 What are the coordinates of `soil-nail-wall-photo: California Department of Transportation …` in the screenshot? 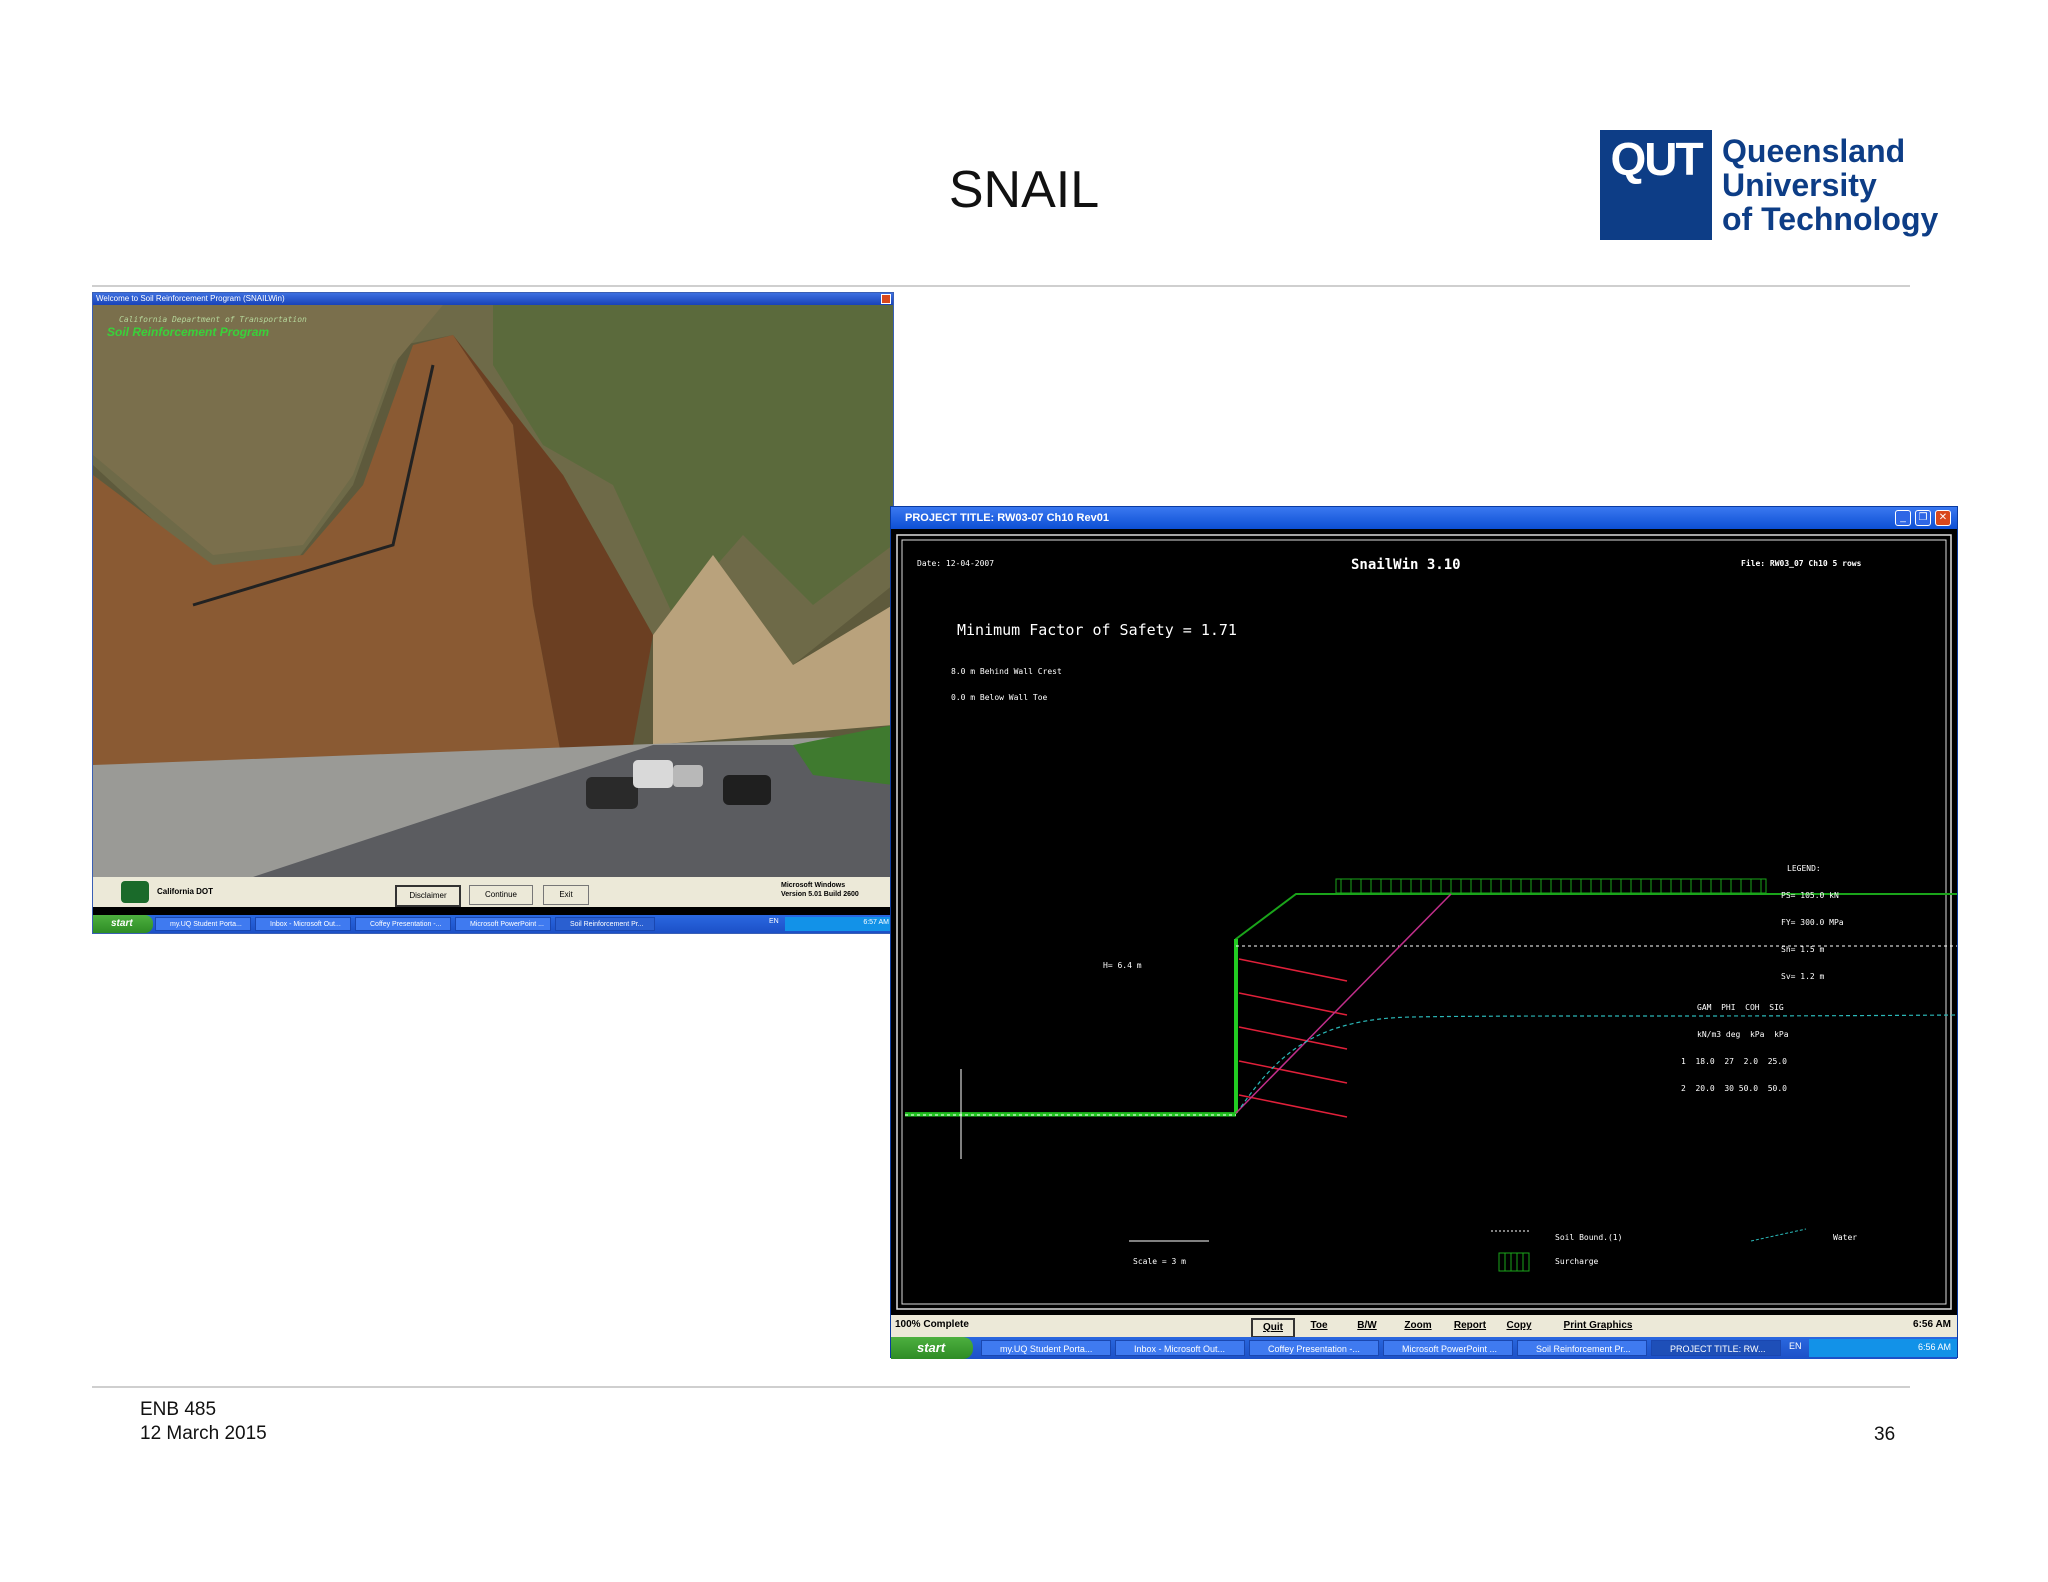 It's located at (493, 591).